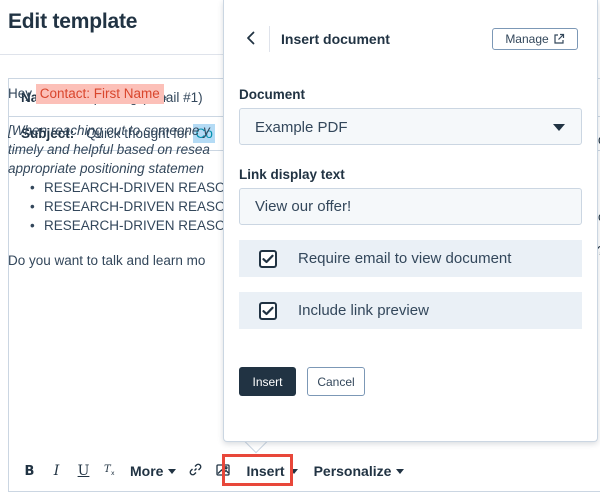 This screenshot has height=495, width=600. I want to click on external-link-icon, so click(559, 38).